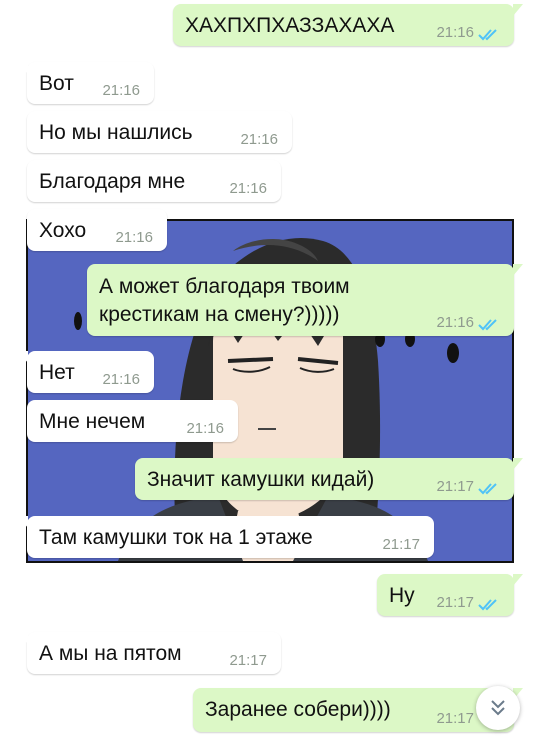  I want to click on message-text: Но мы нашлись, so click(116, 132).